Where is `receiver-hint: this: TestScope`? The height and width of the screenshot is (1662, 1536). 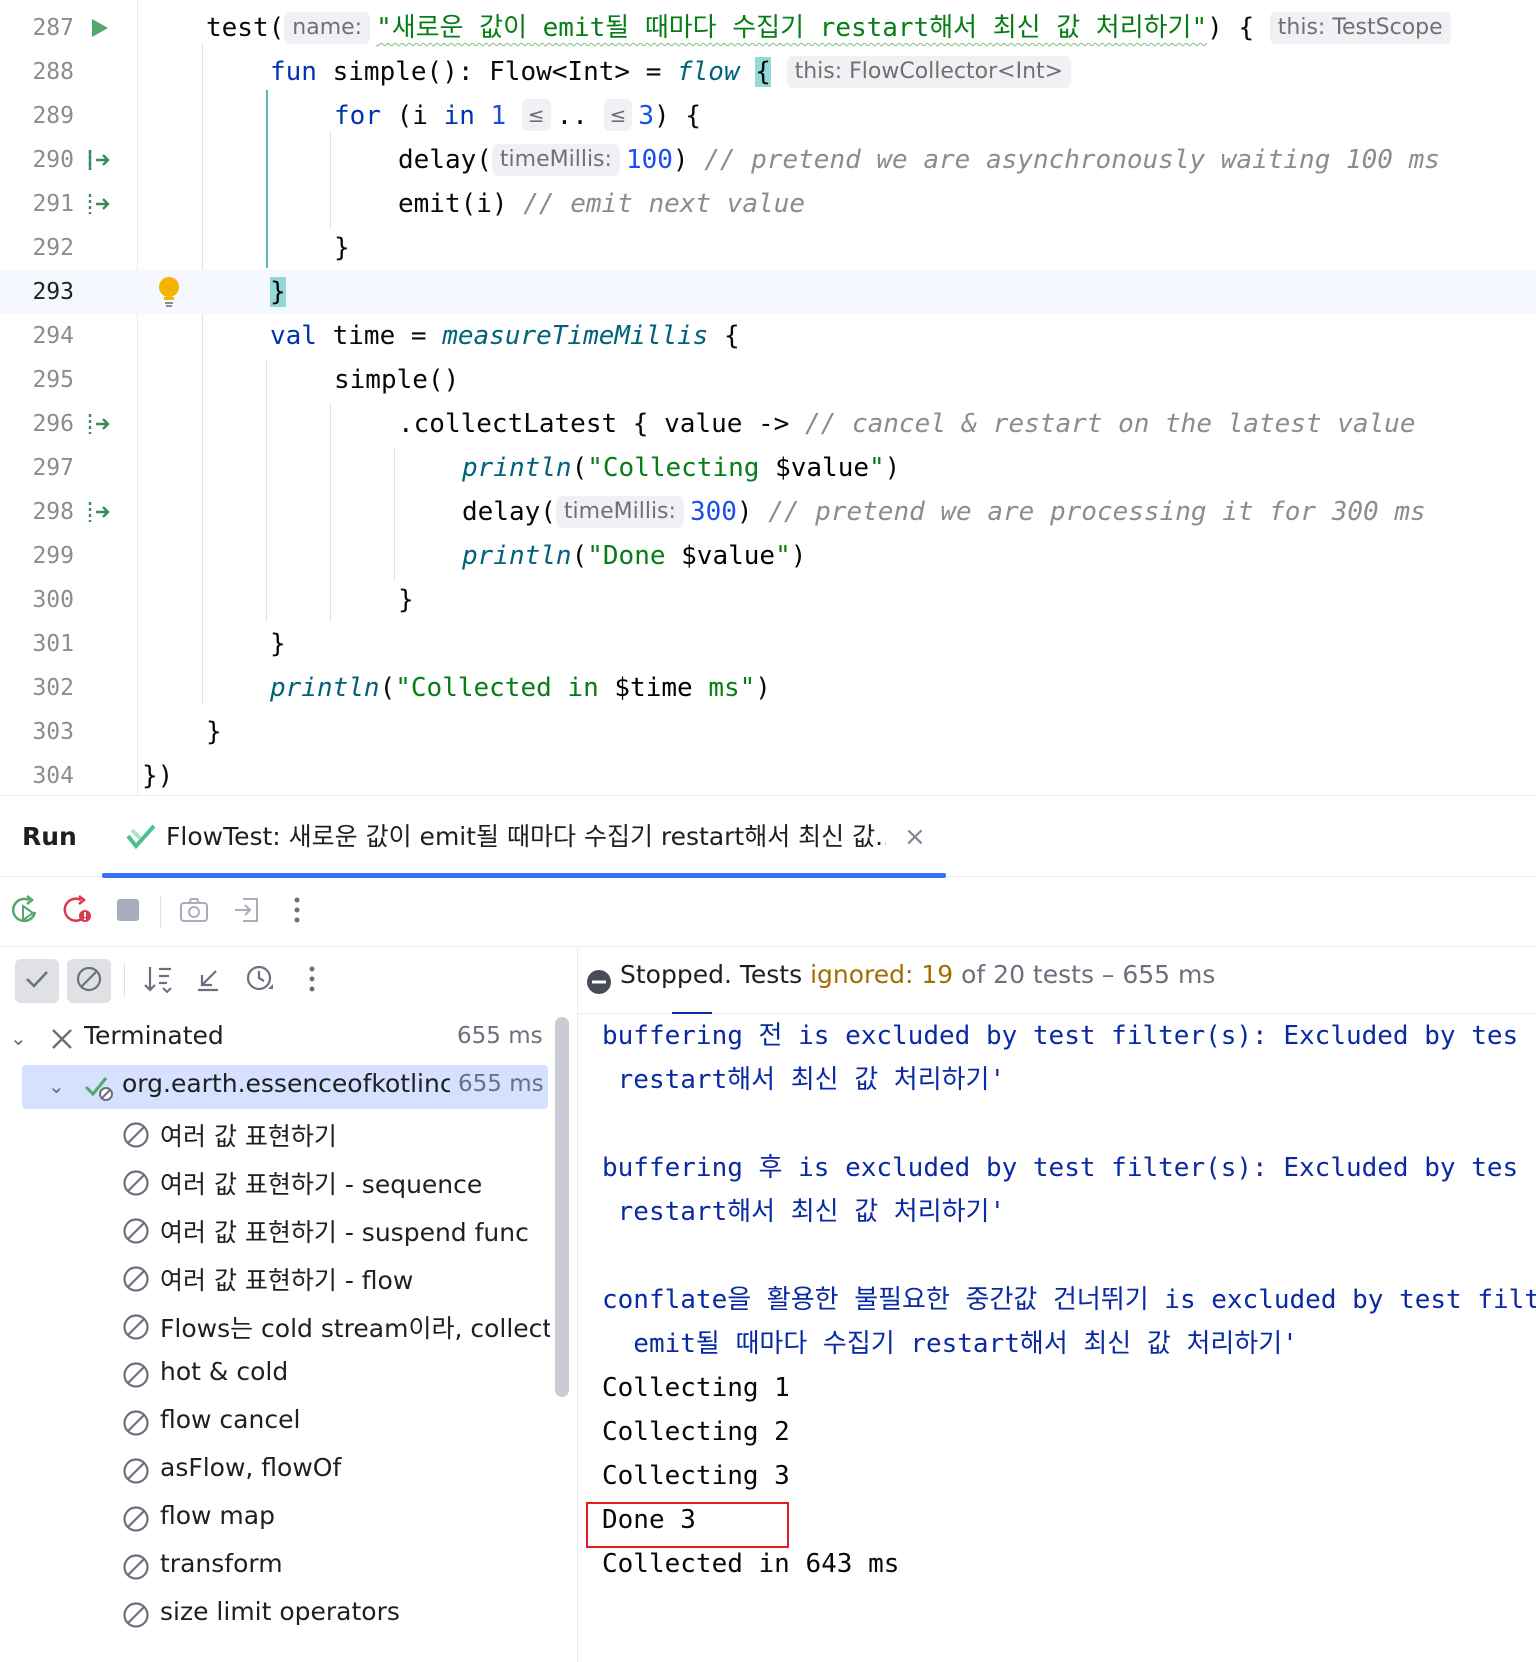 receiver-hint: this: TestScope is located at coordinates (1360, 28).